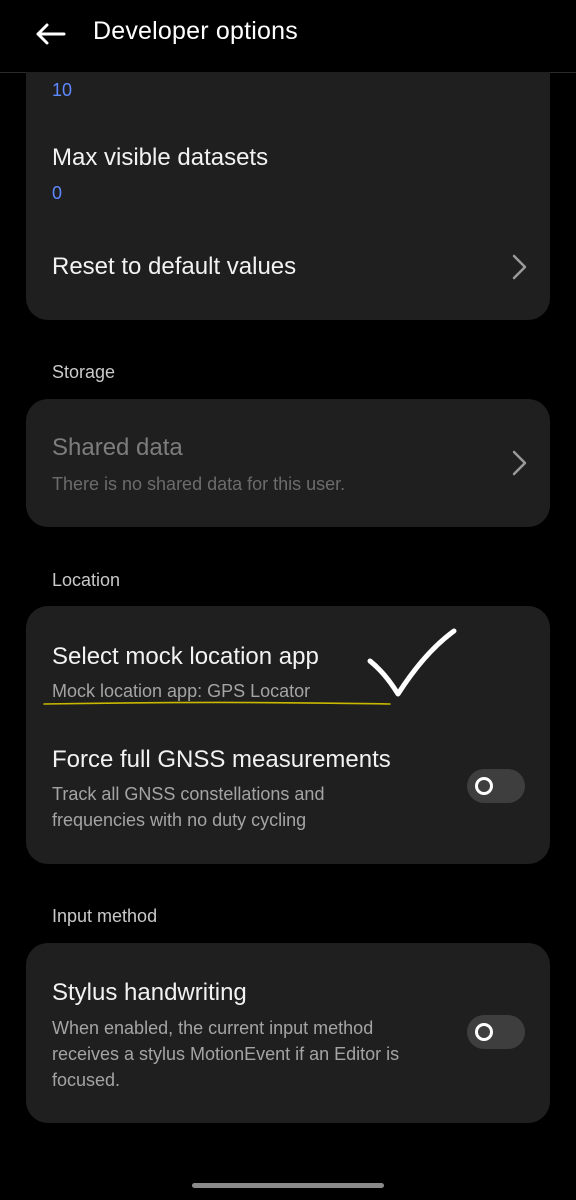 The image size is (576, 1200). I want to click on stylus-handwriting-title: Stylus handwriting, so click(149, 992).